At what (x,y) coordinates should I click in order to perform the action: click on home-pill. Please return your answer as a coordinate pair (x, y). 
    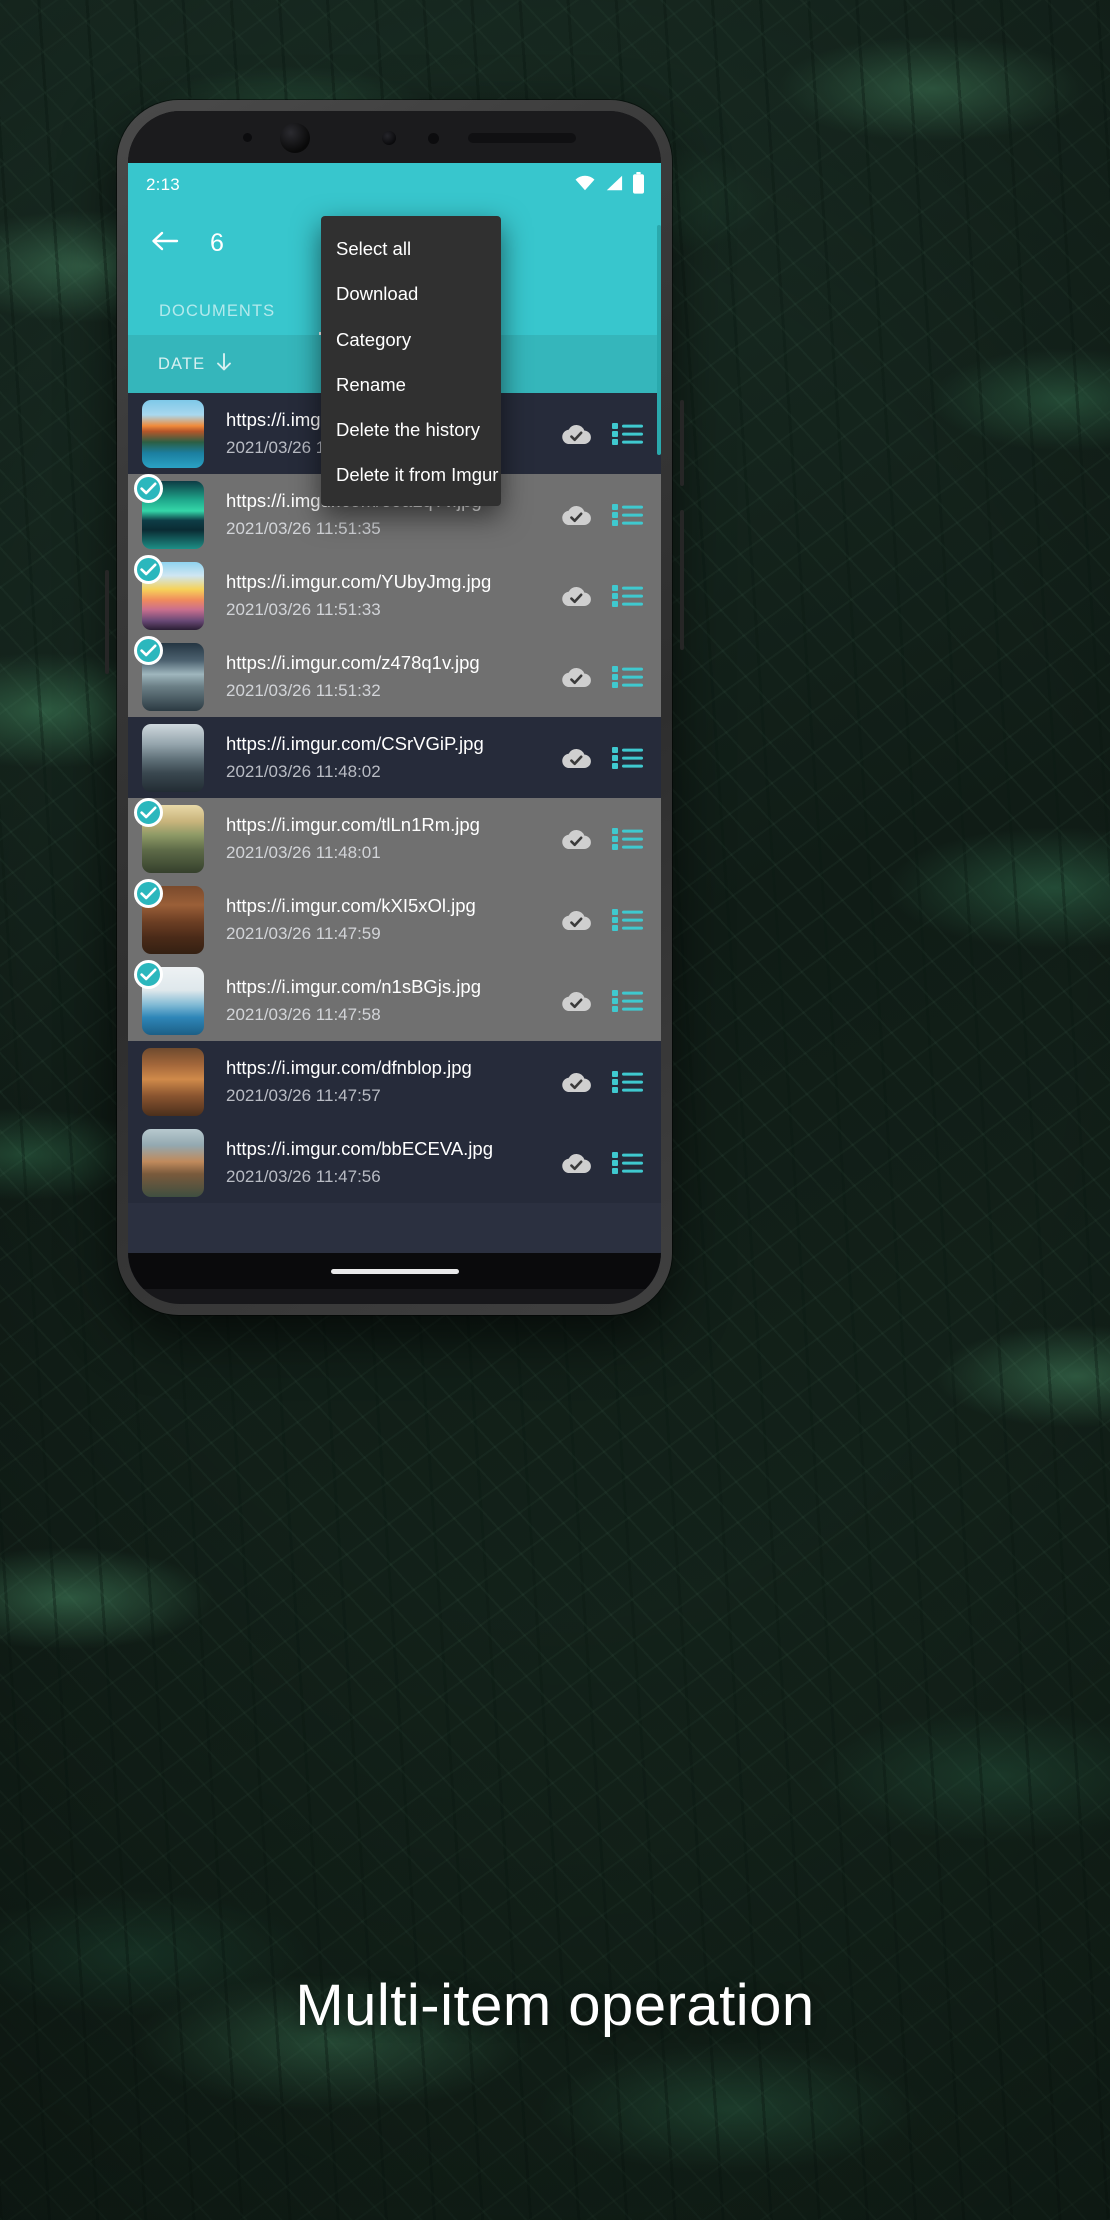
    Looking at the image, I should click on (394, 1271).